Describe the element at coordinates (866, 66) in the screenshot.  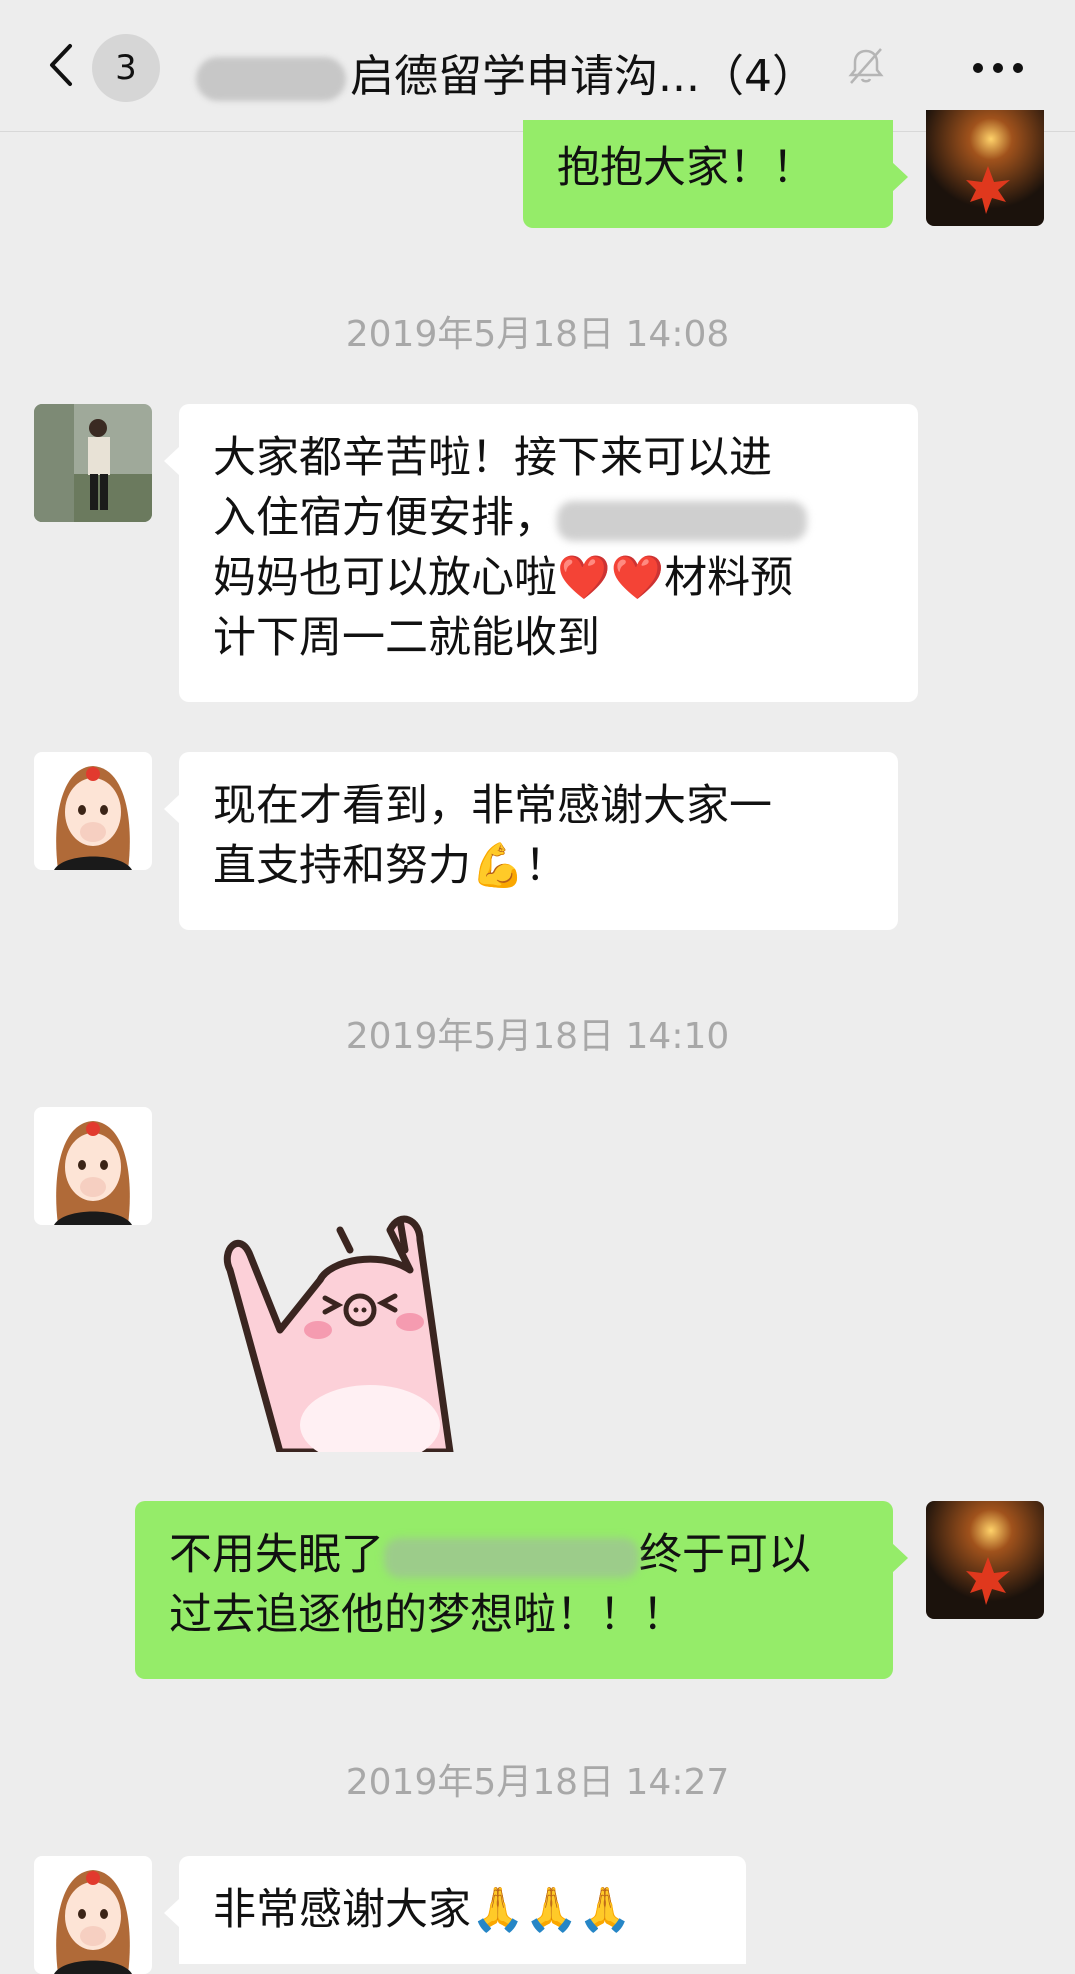
I see `bell-off-icon` at that location.